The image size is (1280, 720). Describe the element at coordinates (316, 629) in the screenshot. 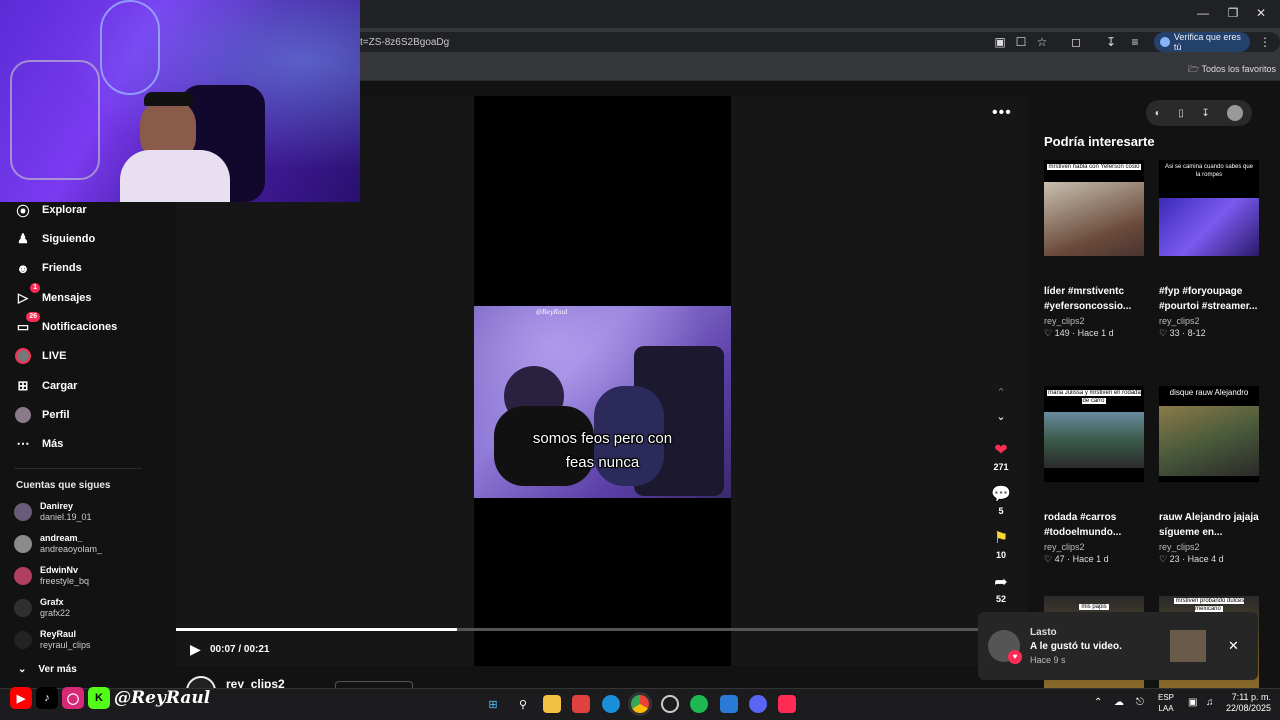

I see `video-progress-fill` at that location.